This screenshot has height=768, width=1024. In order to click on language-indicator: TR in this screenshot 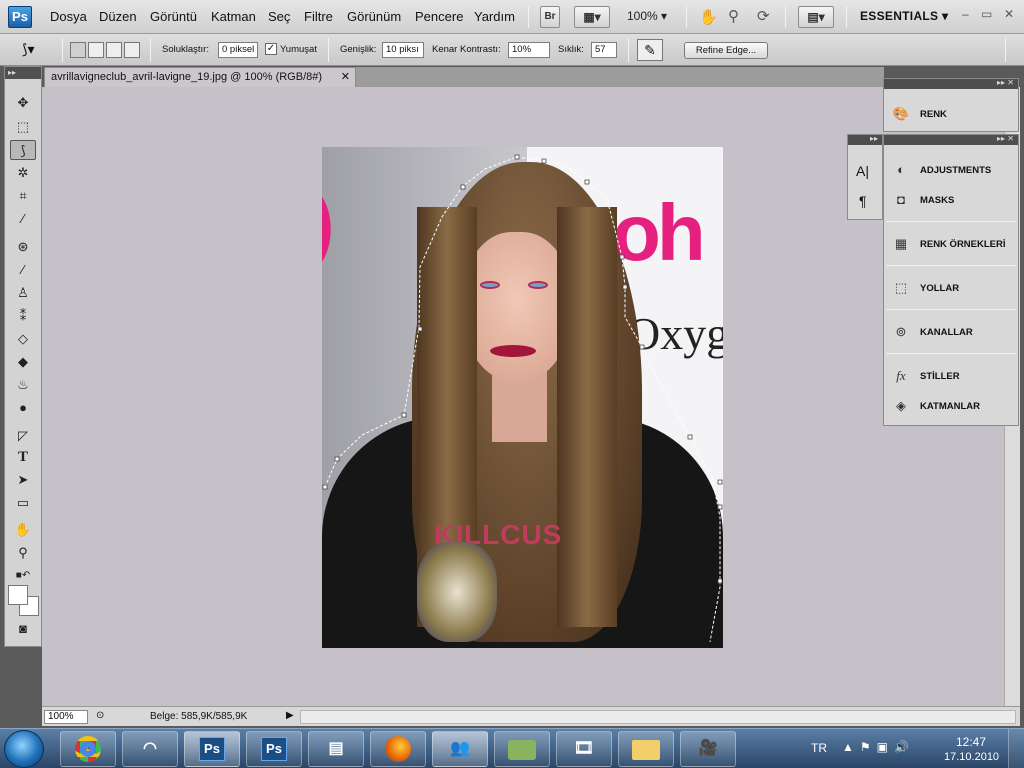, I will do `click(819, 748)`.